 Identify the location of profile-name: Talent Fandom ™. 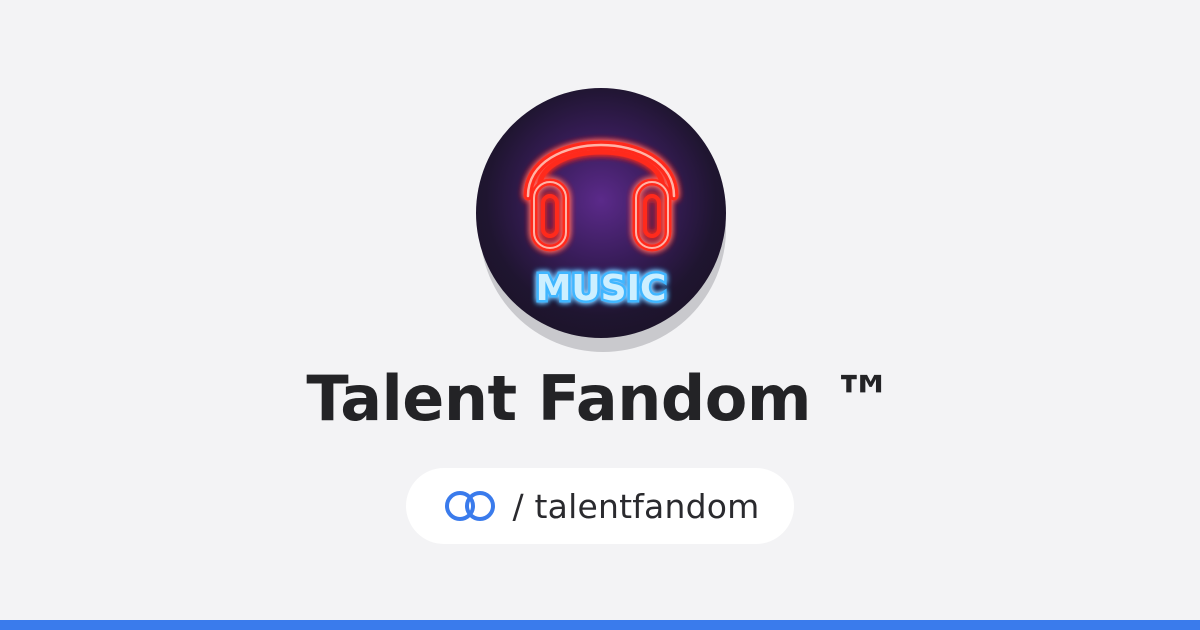
(600, 398).